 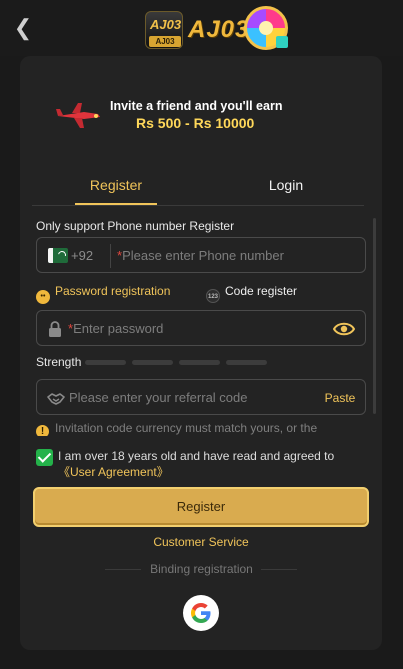 What do you see at coordinates (55, 329) in the screenshot?
I see `lock-icon` at bounding box center [55, 329].